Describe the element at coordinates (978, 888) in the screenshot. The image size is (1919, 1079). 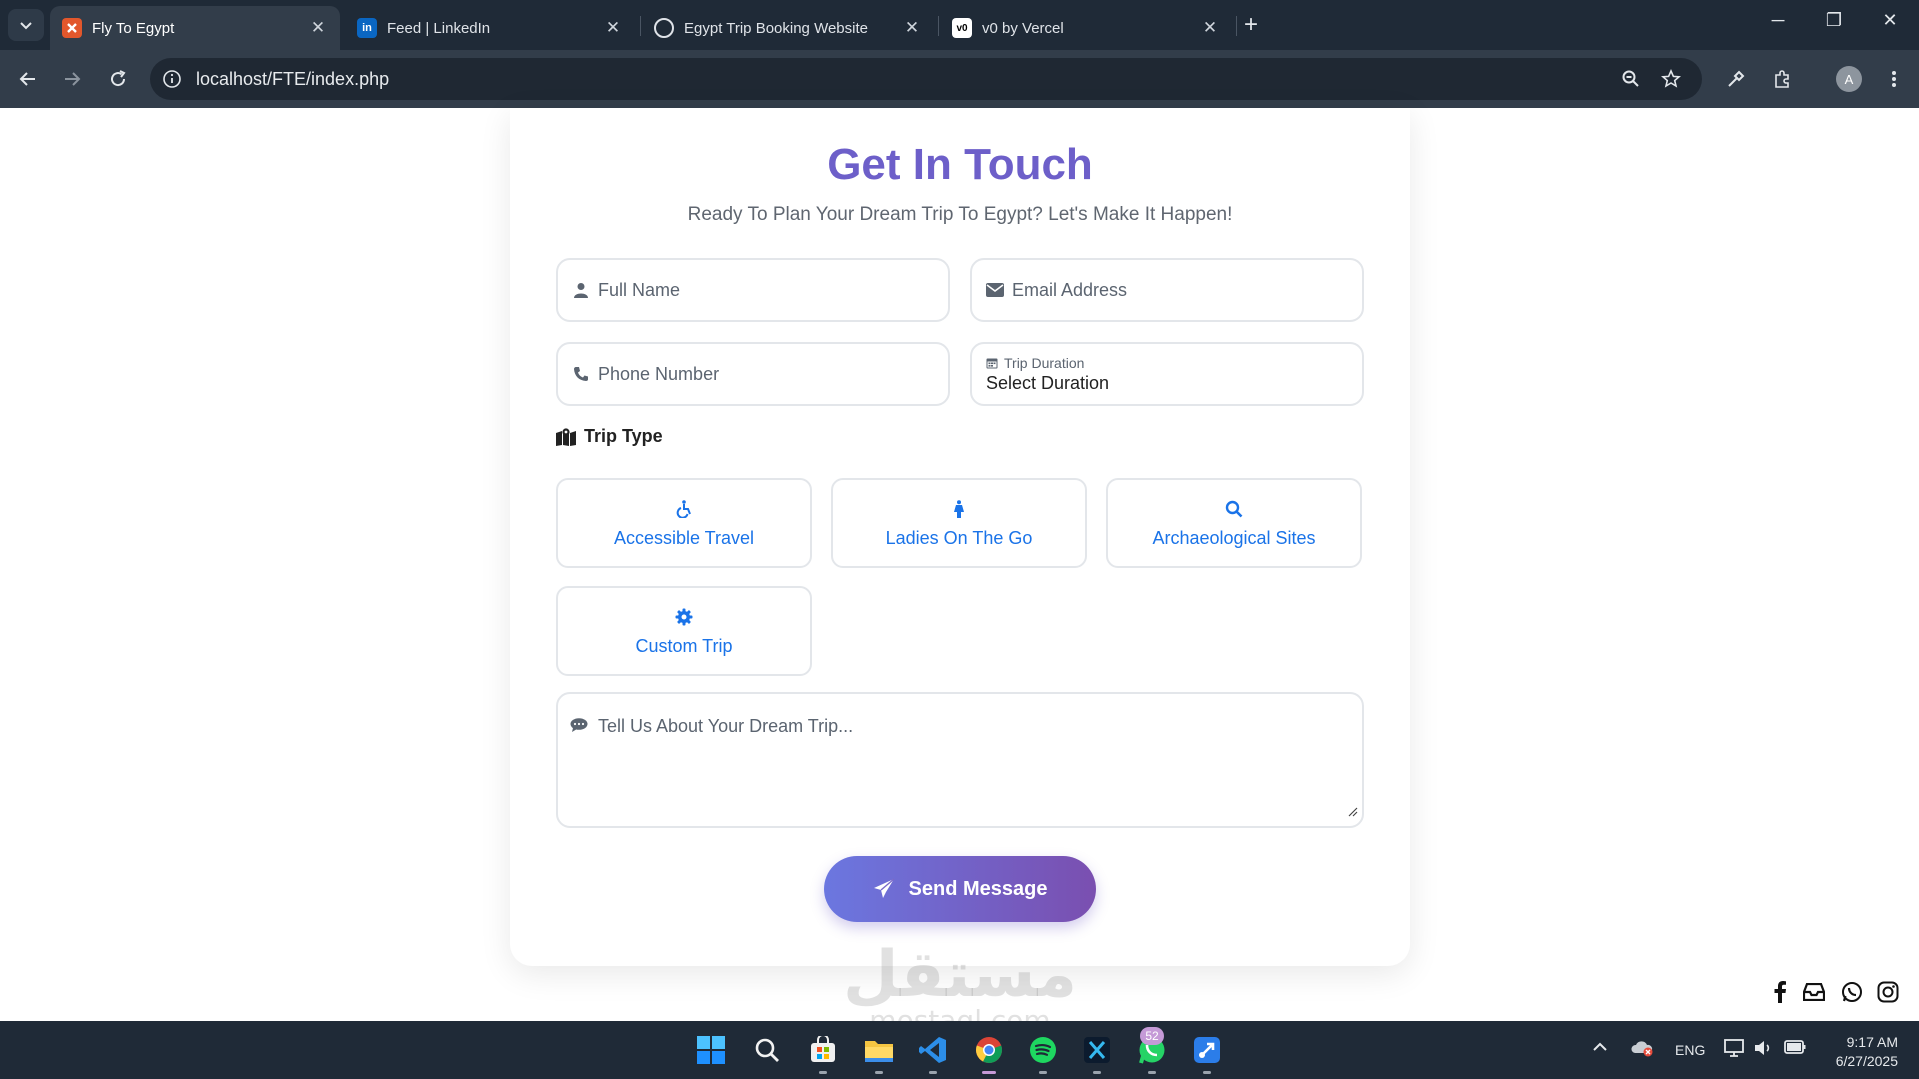
I see `send-message-label: Send Message` at that location.